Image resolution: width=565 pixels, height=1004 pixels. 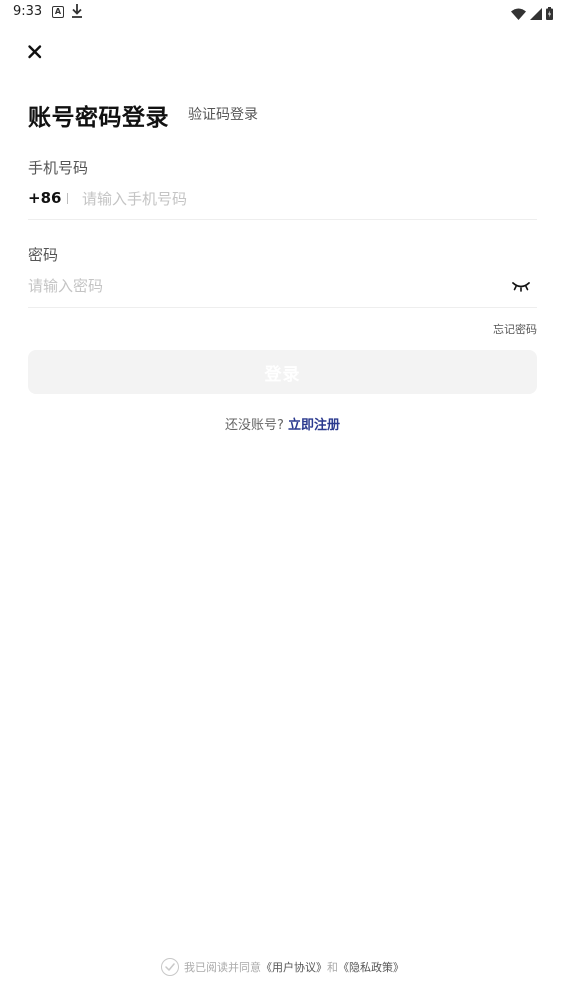 What do you see at coordinates (282, 12) in the screenshot?
I see `status-bar: 9:33 A` at bounding box center [282, 12].